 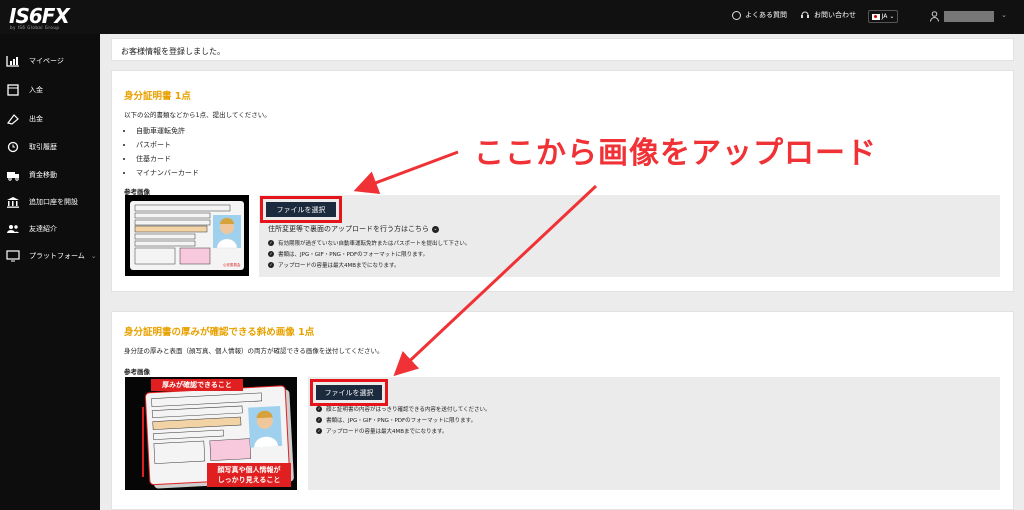 I want to click on list-item: 自動車運転免許, so click(x=166, y=131).